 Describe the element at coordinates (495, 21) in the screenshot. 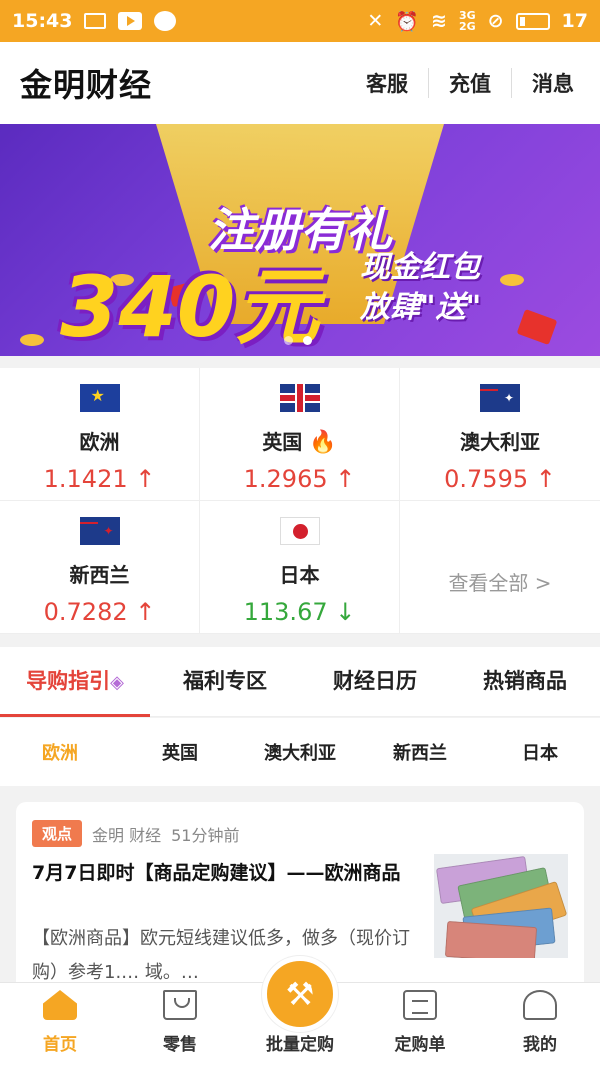

I see `no-disturb-icon: ⊘` at that location.